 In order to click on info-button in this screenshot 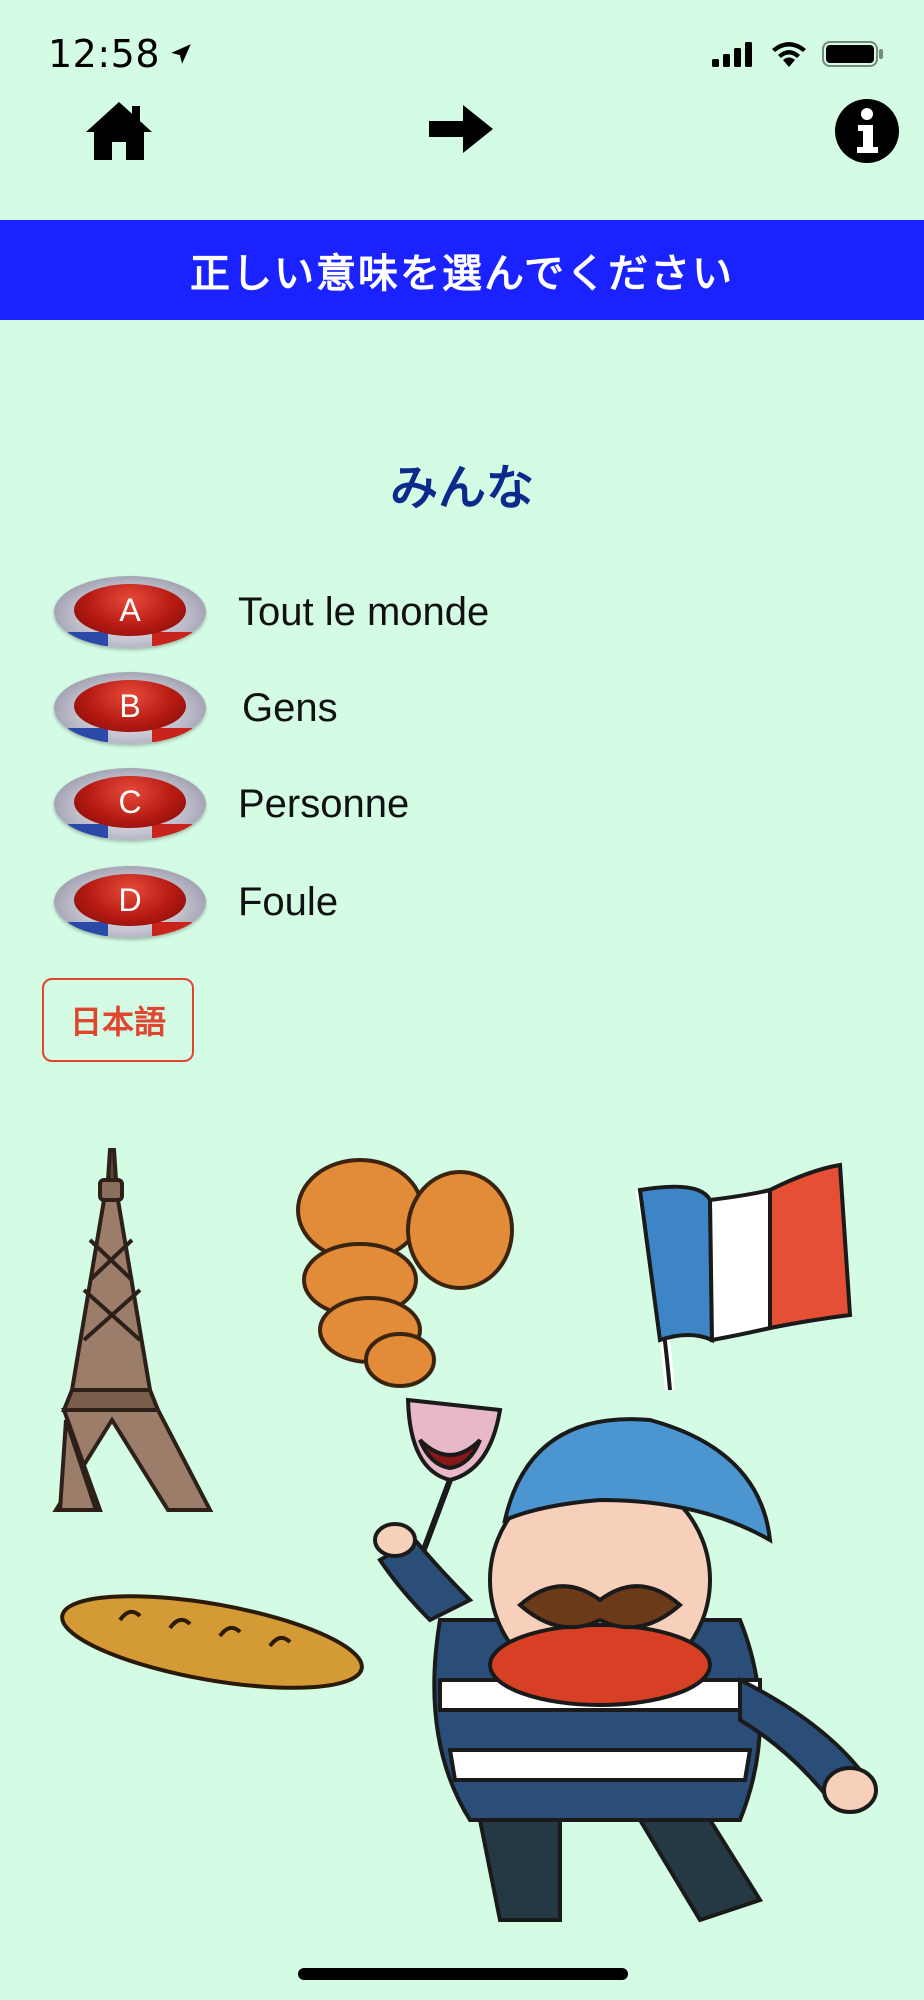, I will do `click(867, 131)`.